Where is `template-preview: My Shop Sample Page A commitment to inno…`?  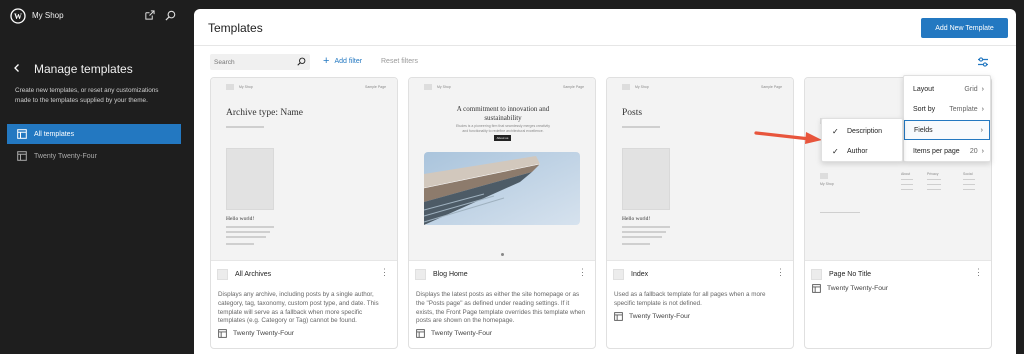 template-preview: My Shop Sample Page A commitment to inno… is located at coordinates (502, 169).